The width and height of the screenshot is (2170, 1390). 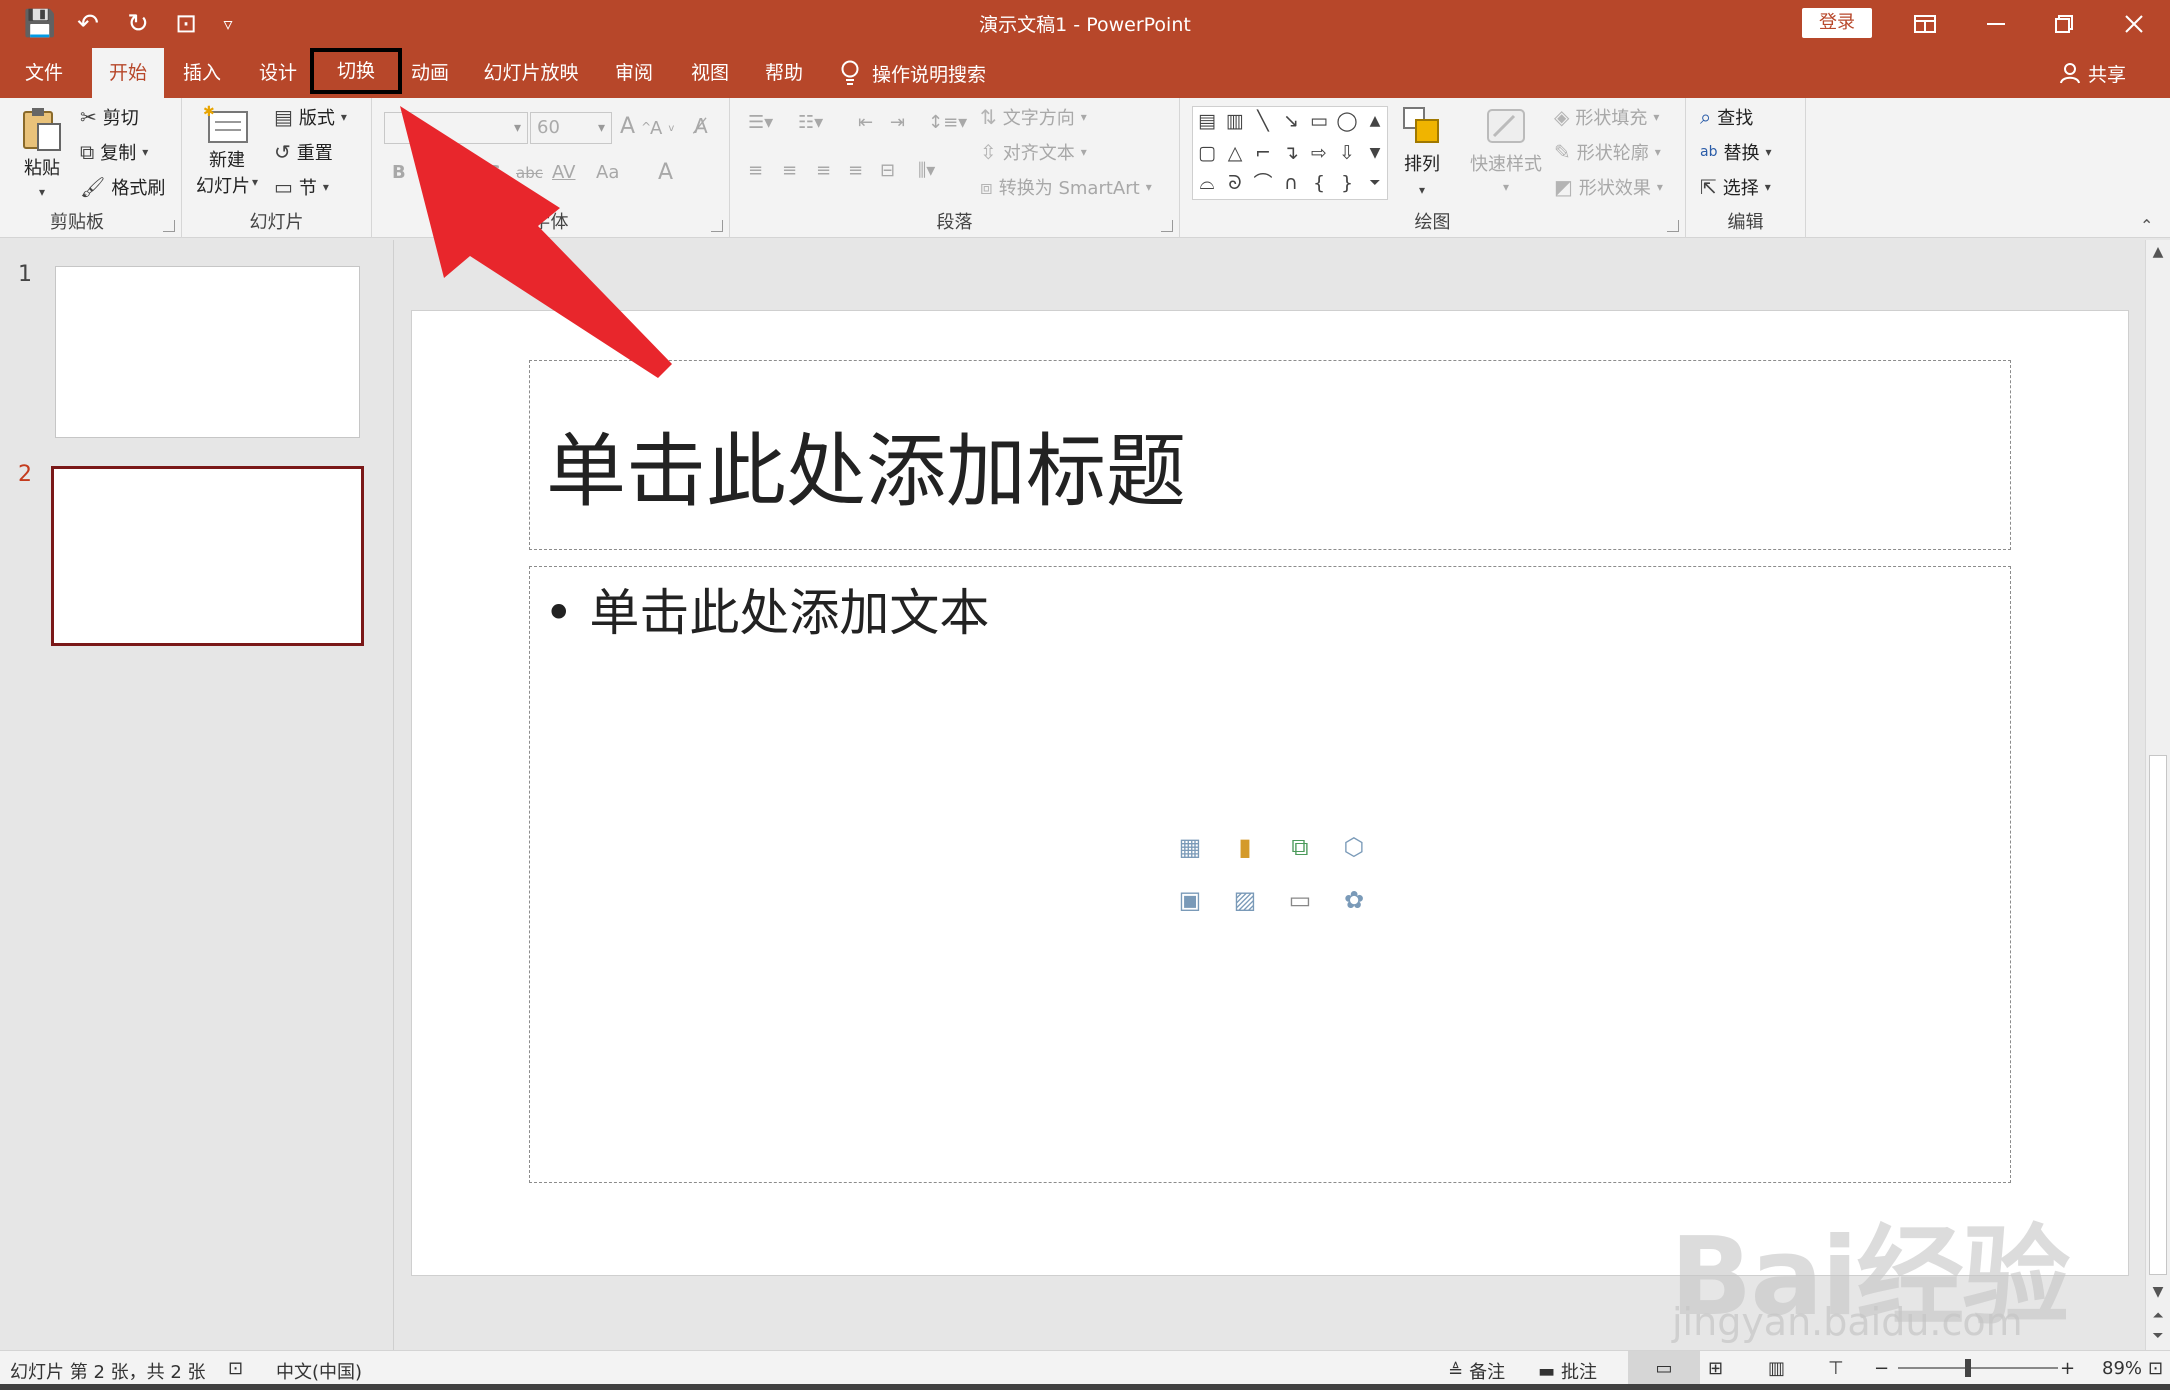 I want to click on line-spacing-icon: ↕≡▾, so click(x=947, y=122).